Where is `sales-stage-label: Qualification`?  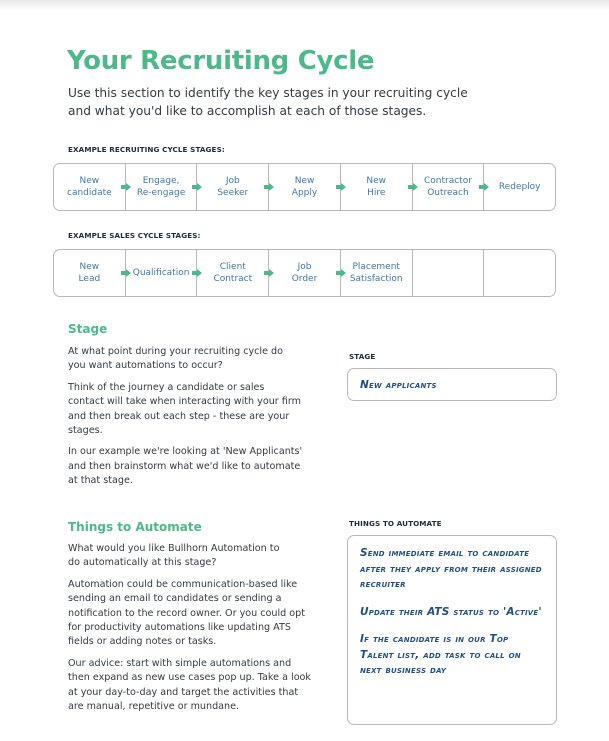 sales-stage-label: Qualification is located at coordinates (161, 273).